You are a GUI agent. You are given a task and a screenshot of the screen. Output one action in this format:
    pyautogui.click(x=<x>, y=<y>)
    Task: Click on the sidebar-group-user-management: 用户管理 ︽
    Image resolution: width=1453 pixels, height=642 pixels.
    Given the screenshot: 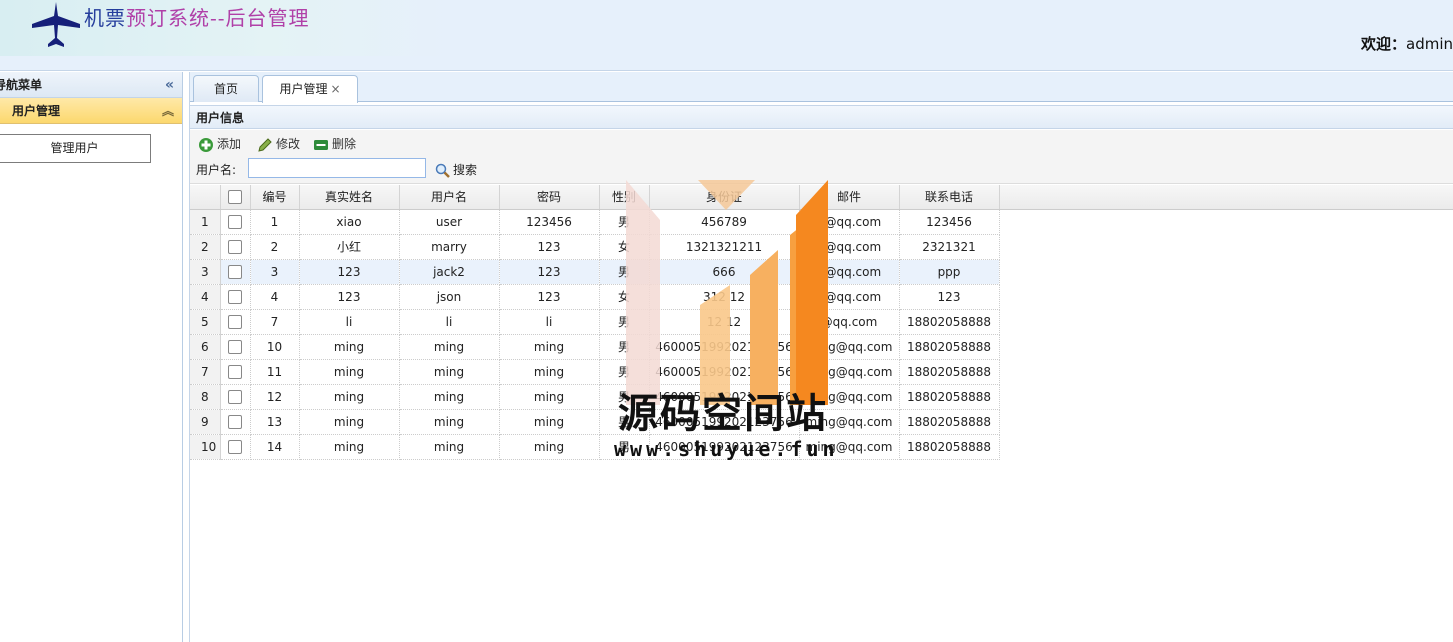 What is the action you would take?
    pyautogui.click(x=91, y=111)
    